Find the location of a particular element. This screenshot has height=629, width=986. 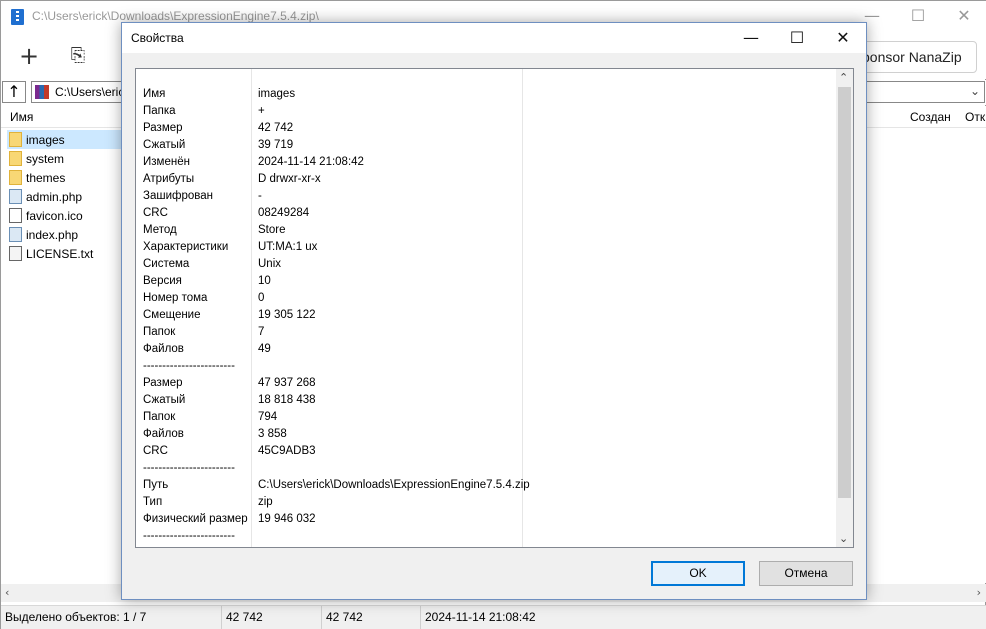

minimize-icon: — is located at coordinates (751, 38).